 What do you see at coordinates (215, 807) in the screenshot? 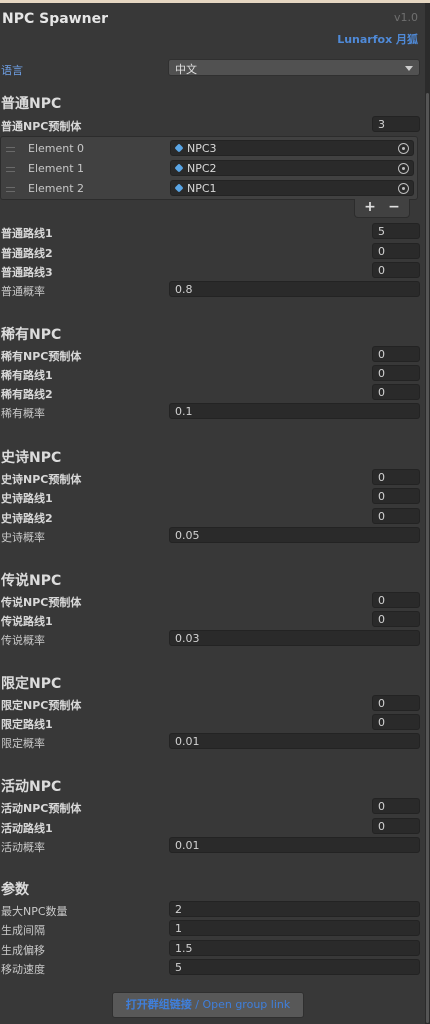
I see `event-prefab-row: 活动NPC预制体 0` at bounding box center [215, 807].